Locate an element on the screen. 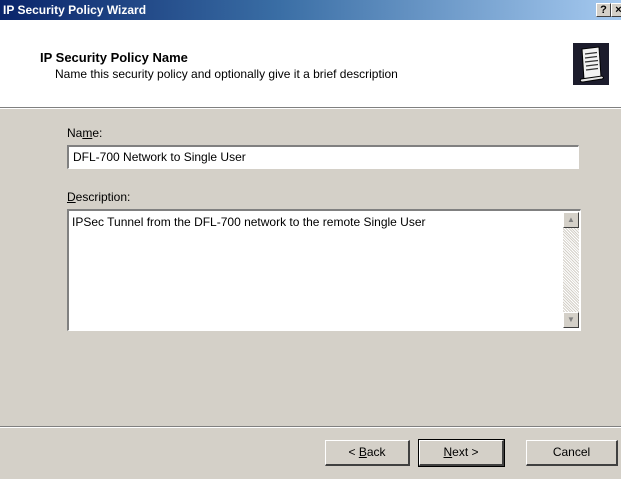 This screenshot has height=479, width=621. description-scrollbar: ▲ ▼ is located at coordinates (571, 270).